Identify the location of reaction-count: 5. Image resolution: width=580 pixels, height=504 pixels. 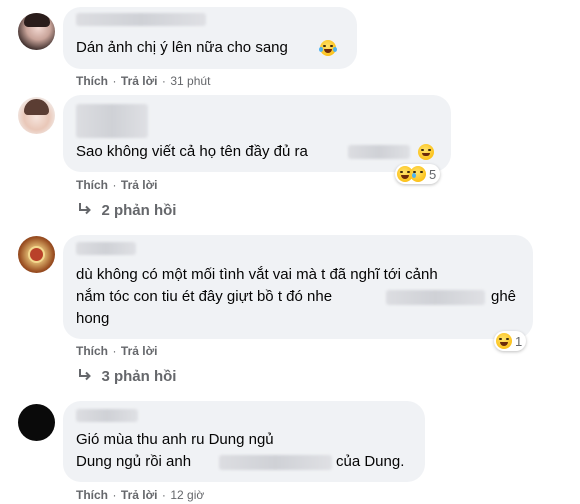
(433, 174).